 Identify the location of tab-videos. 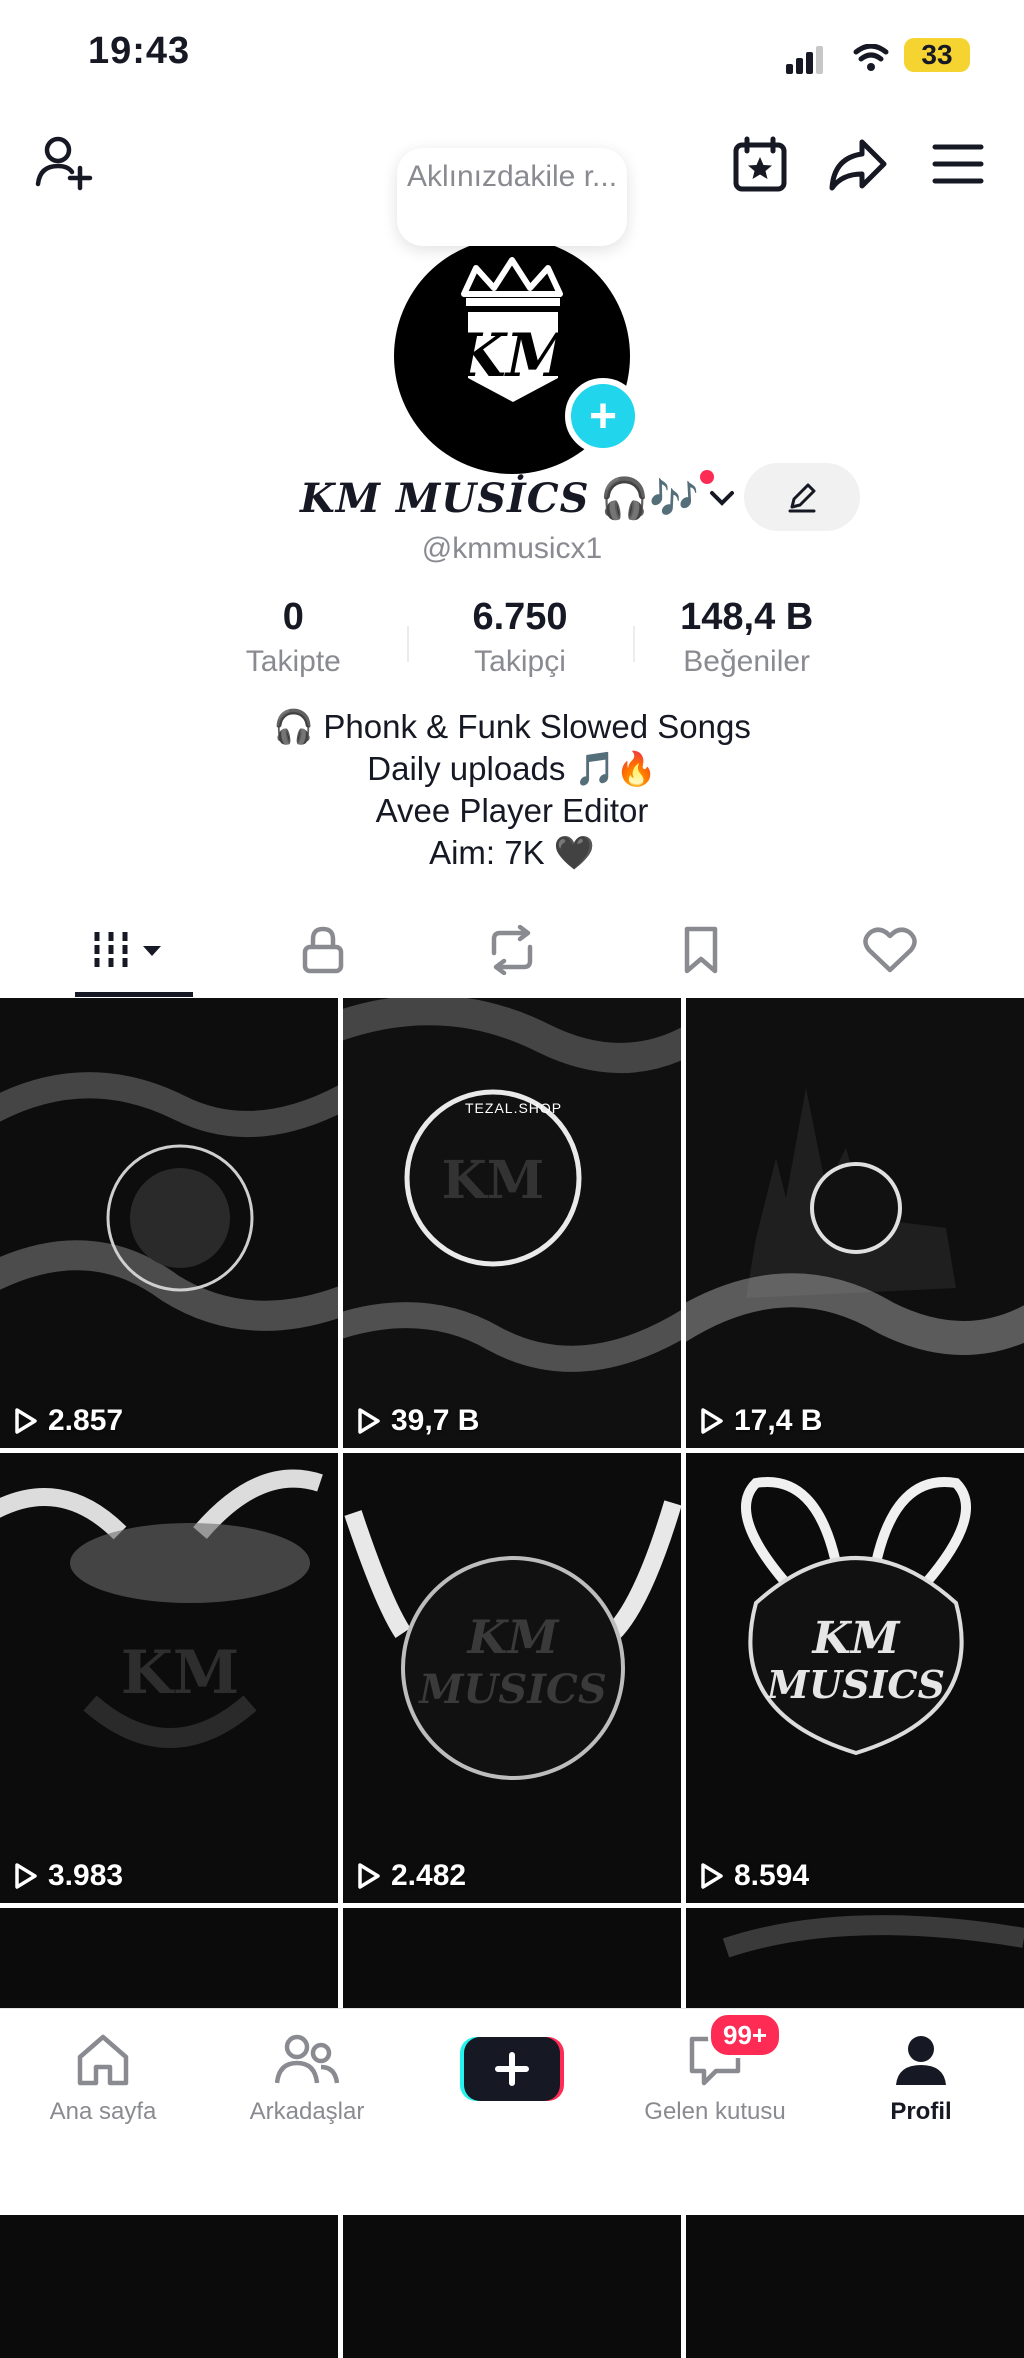
(134, 950).